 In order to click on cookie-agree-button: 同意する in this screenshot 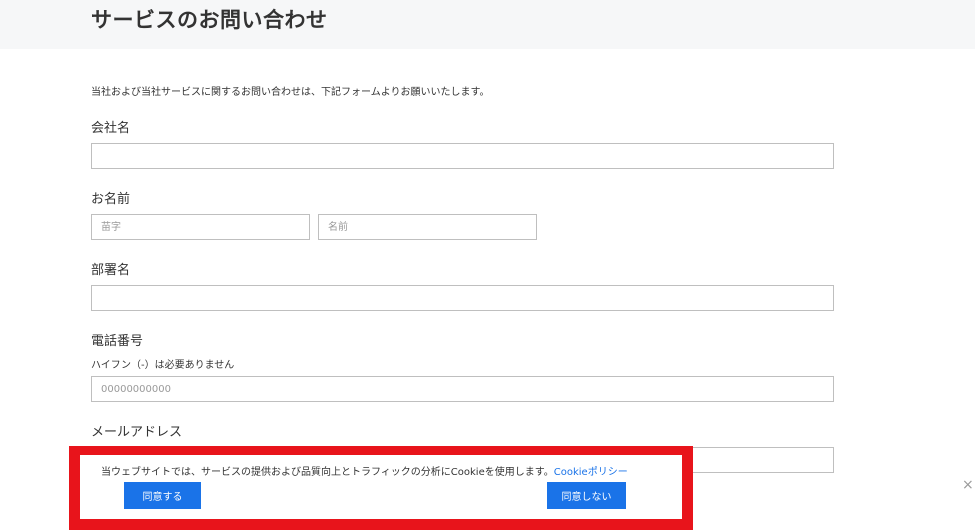, I will do `click(162, 495)`.